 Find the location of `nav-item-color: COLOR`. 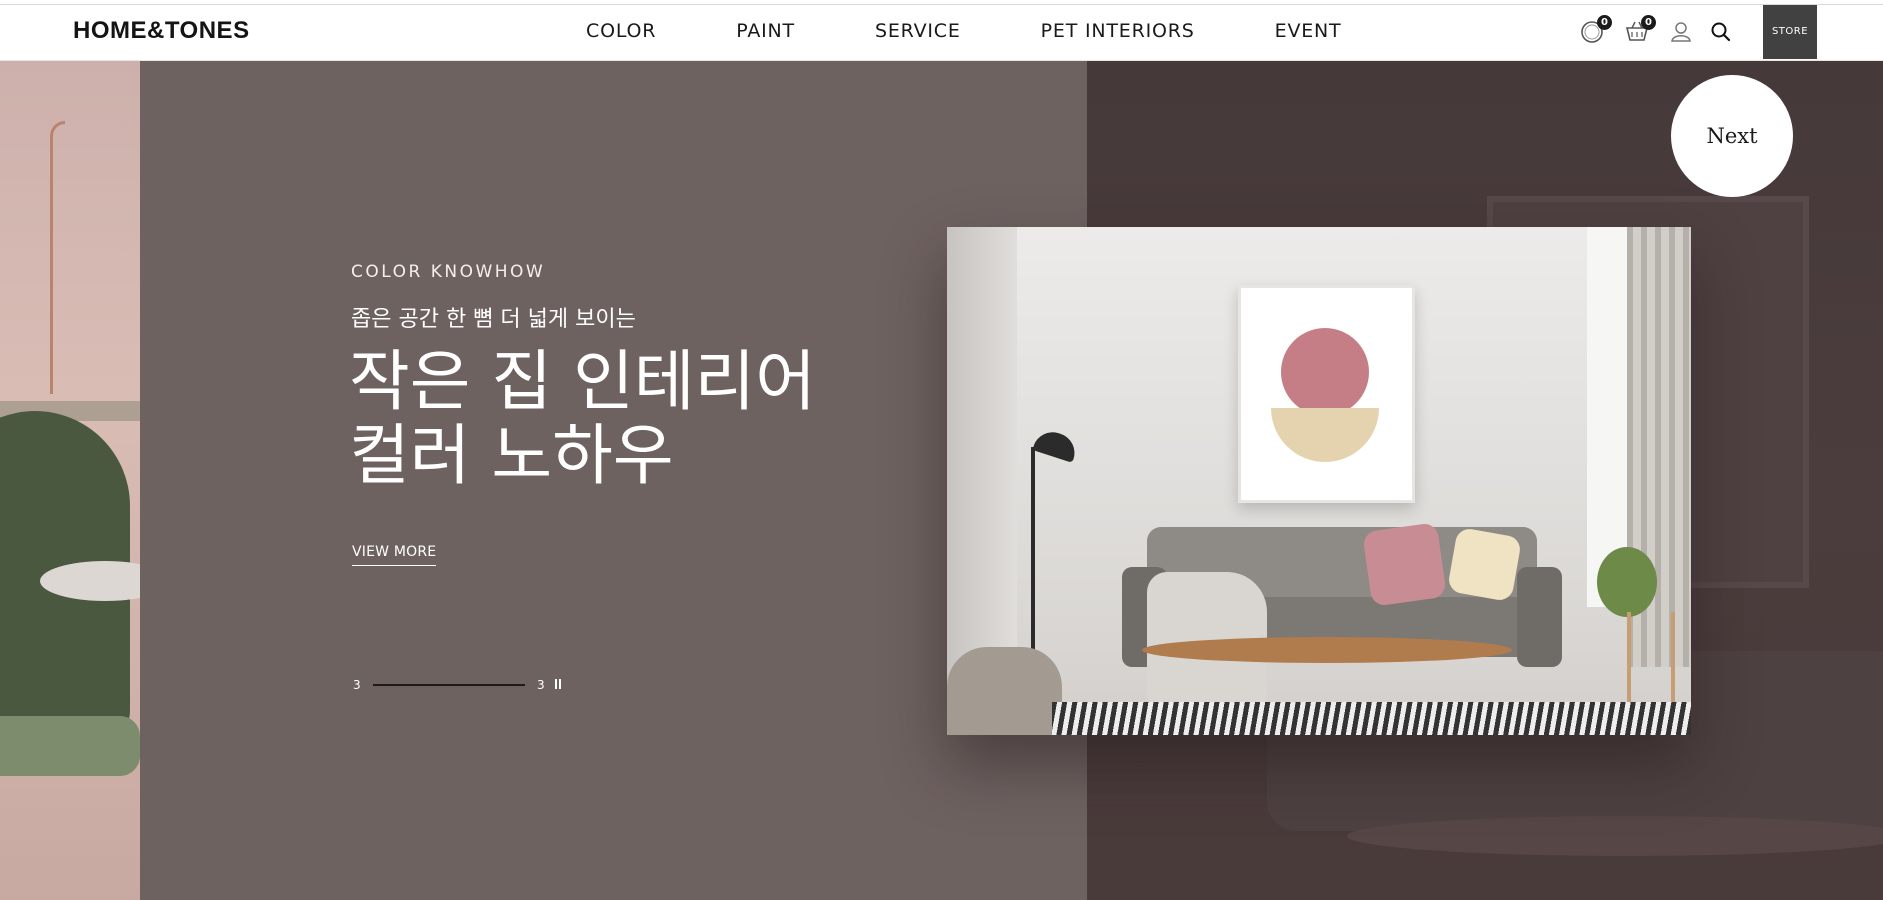

nav-item-color: COLOR is located at coordinates (621, 31).